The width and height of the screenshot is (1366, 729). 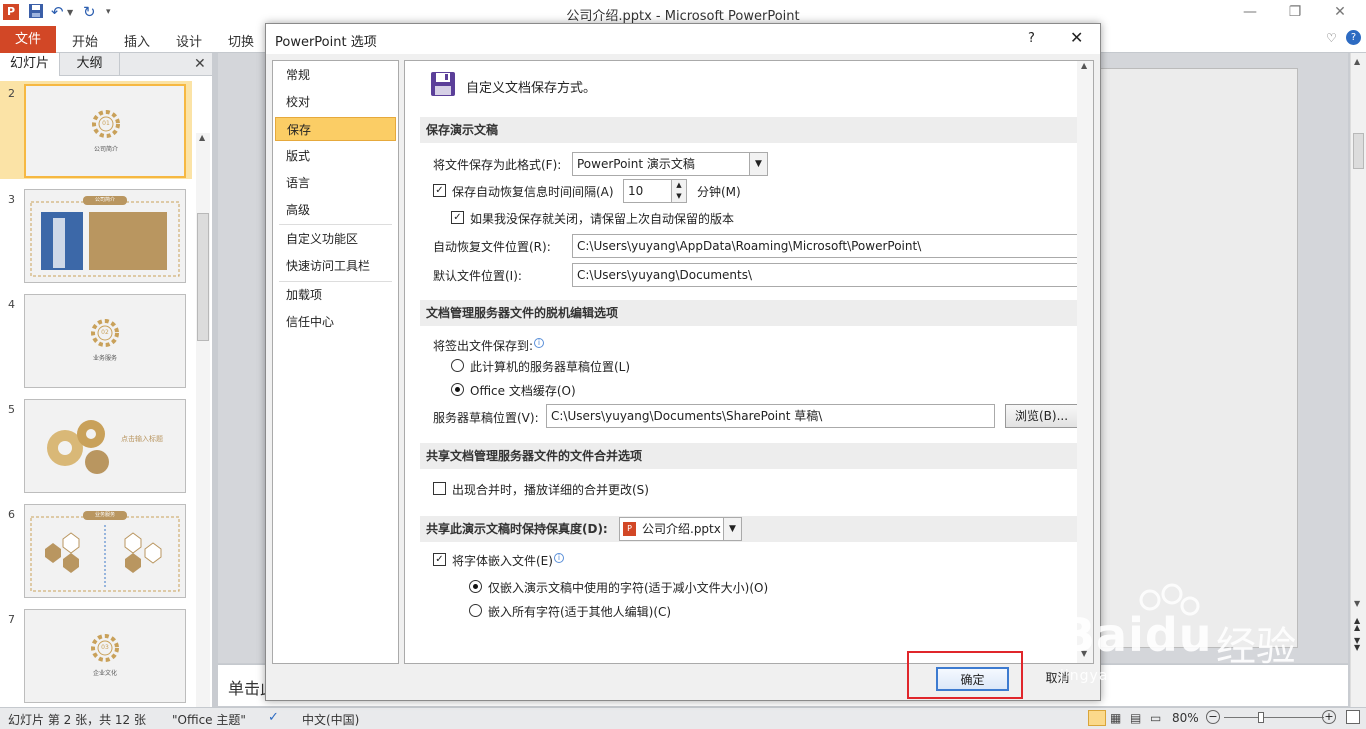 What do you see at coordinates (1135, 718) in the screenshot?
I see `reading-view-icon: ▤` at bounding box center [1135, 718].